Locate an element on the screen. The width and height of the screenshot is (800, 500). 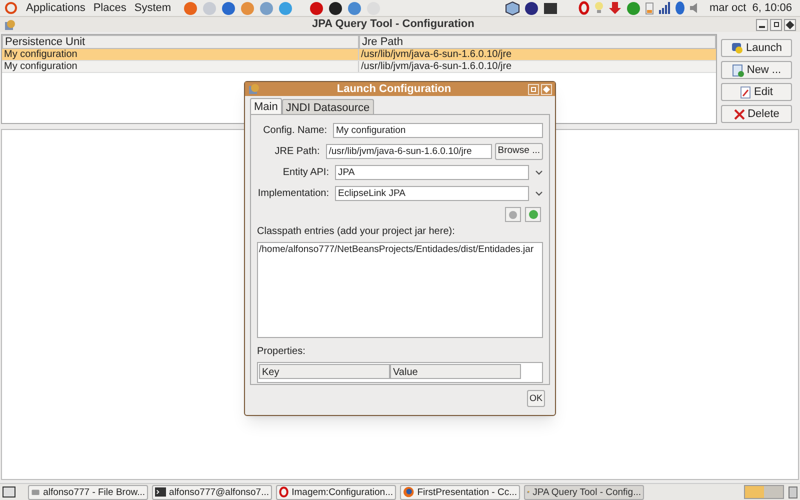
panel-menu: System is located at coordinates (153, 8).